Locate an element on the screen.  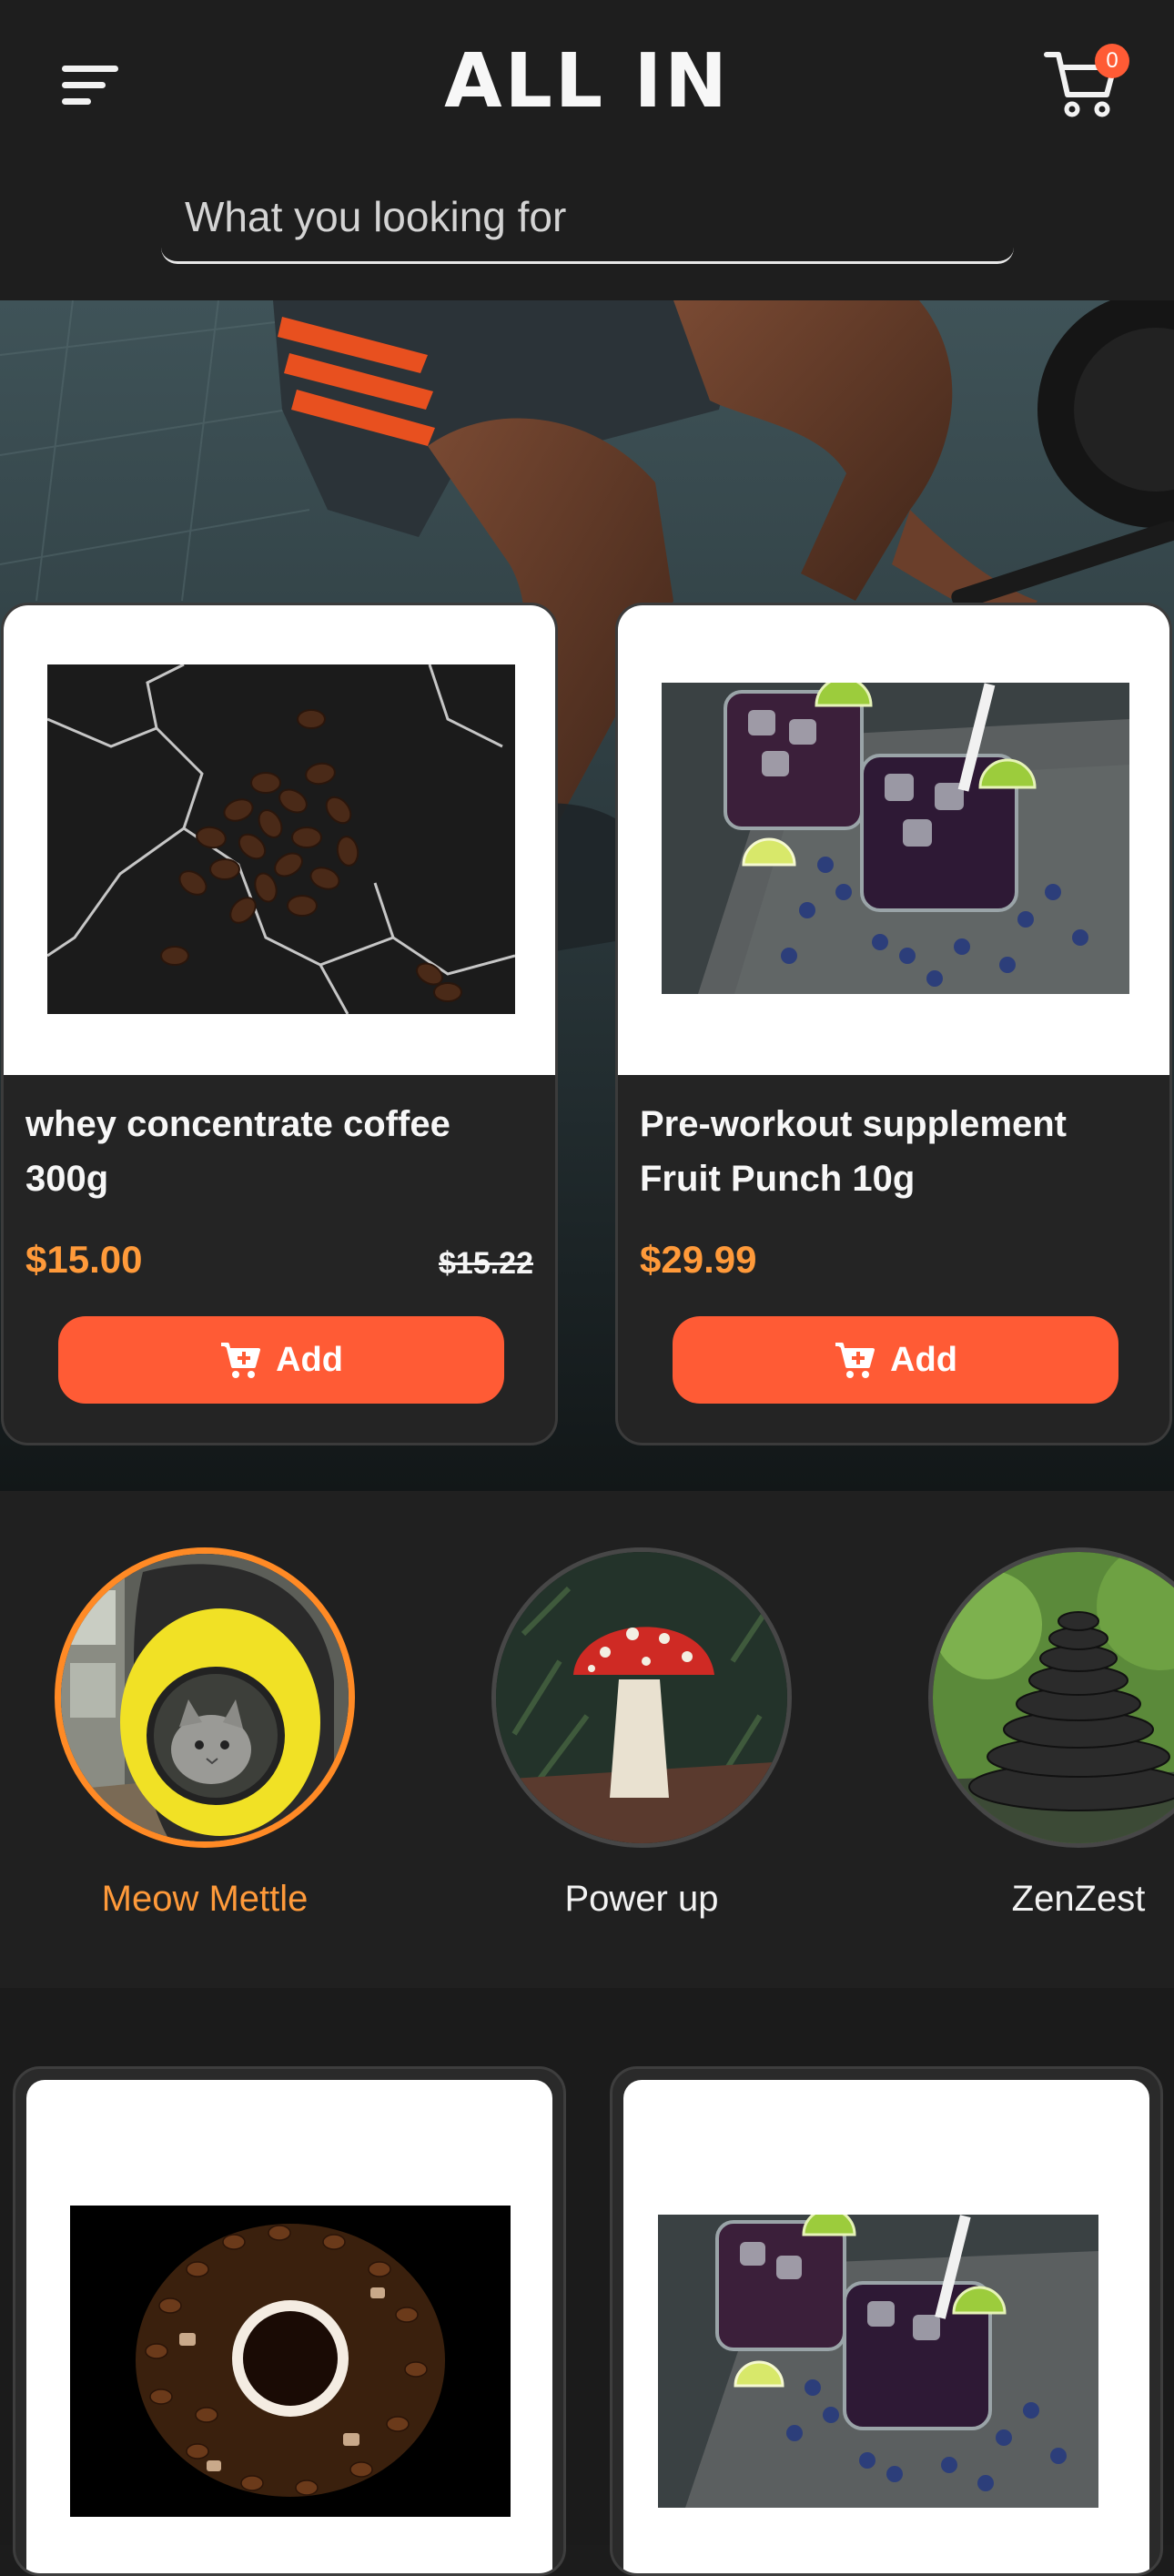
search-bar is located at coordinates (587, 218).